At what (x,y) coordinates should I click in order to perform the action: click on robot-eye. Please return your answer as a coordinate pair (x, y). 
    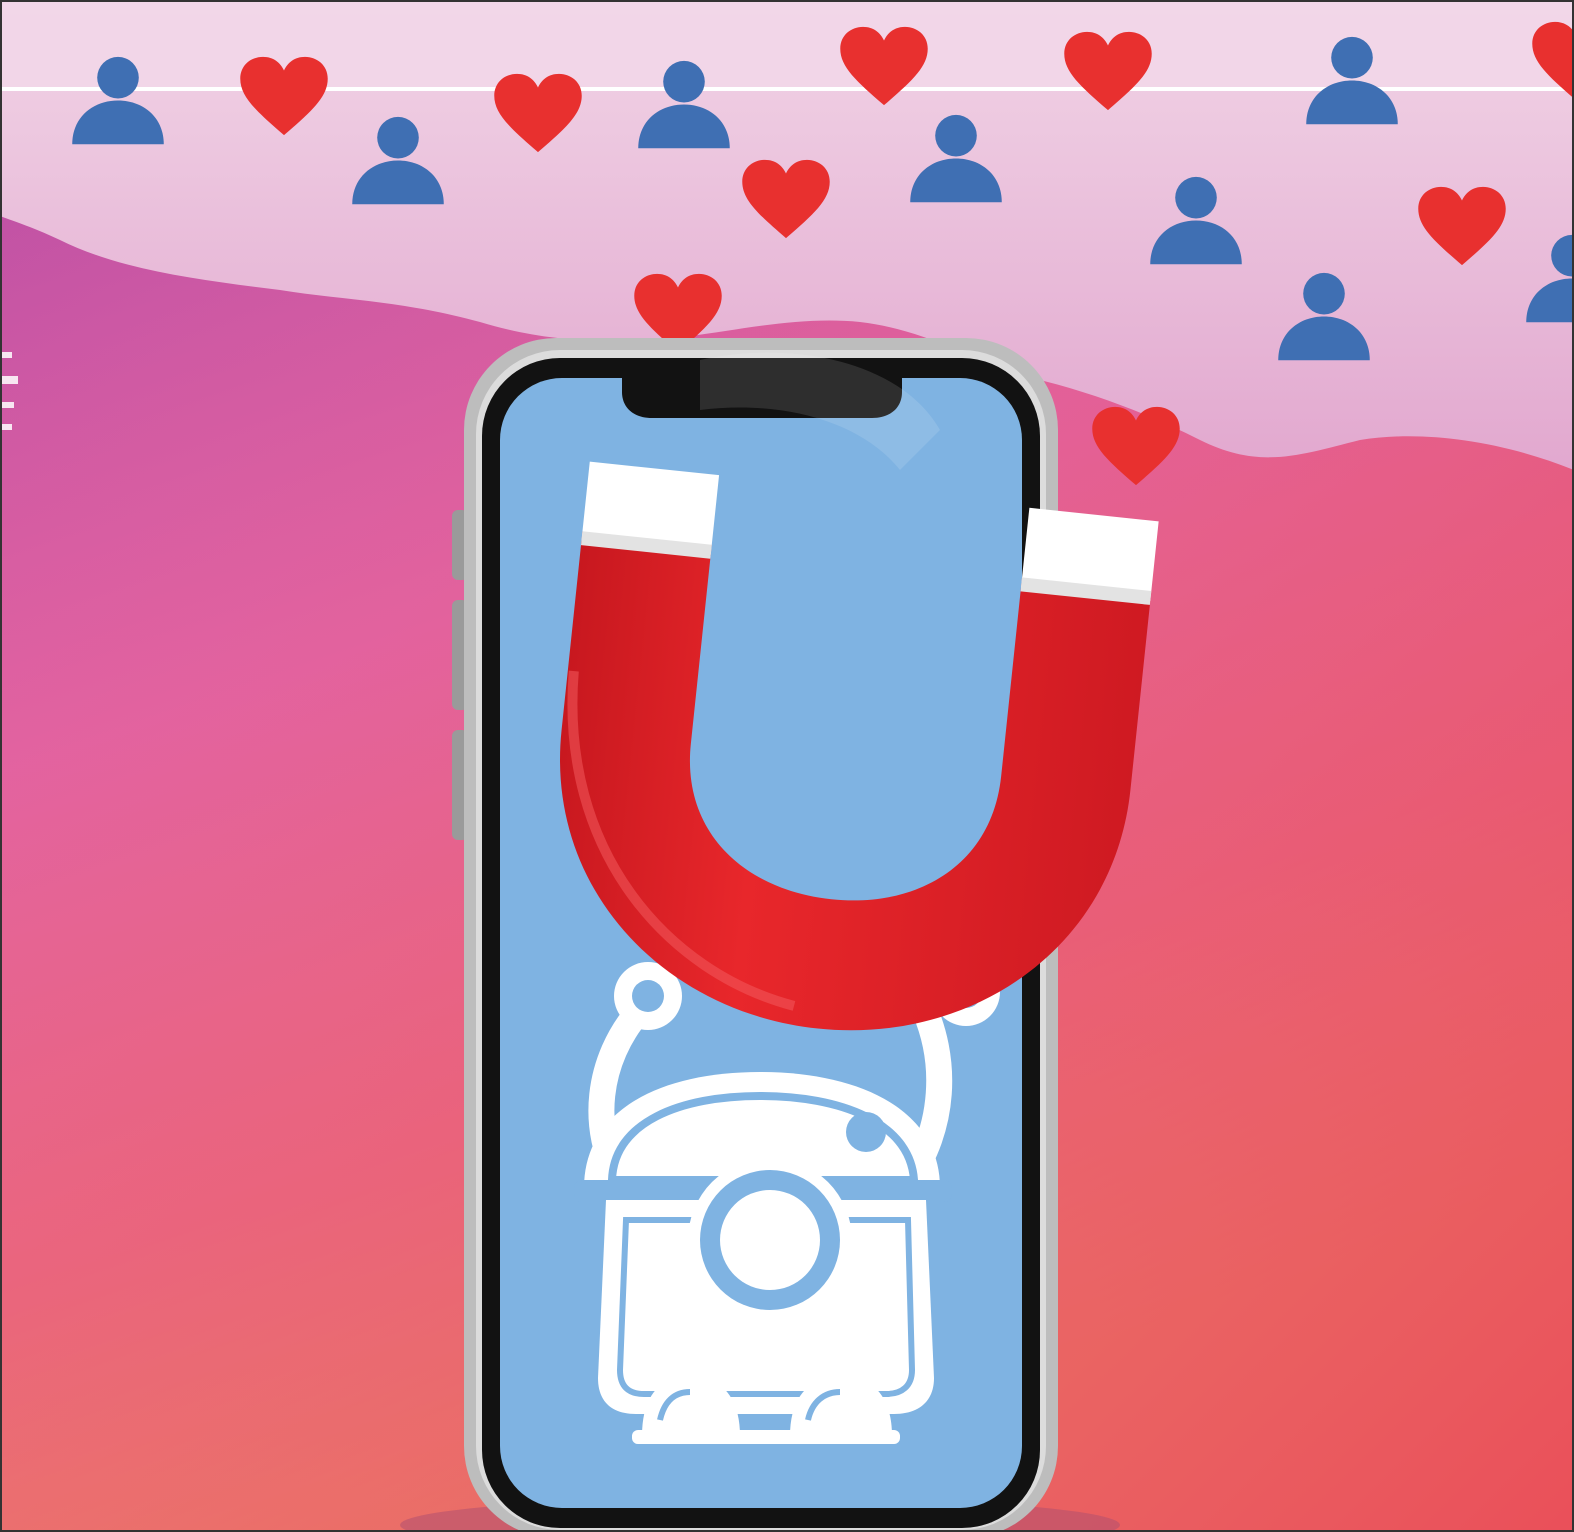
    Looking at the image, I should click on (866, 1132).